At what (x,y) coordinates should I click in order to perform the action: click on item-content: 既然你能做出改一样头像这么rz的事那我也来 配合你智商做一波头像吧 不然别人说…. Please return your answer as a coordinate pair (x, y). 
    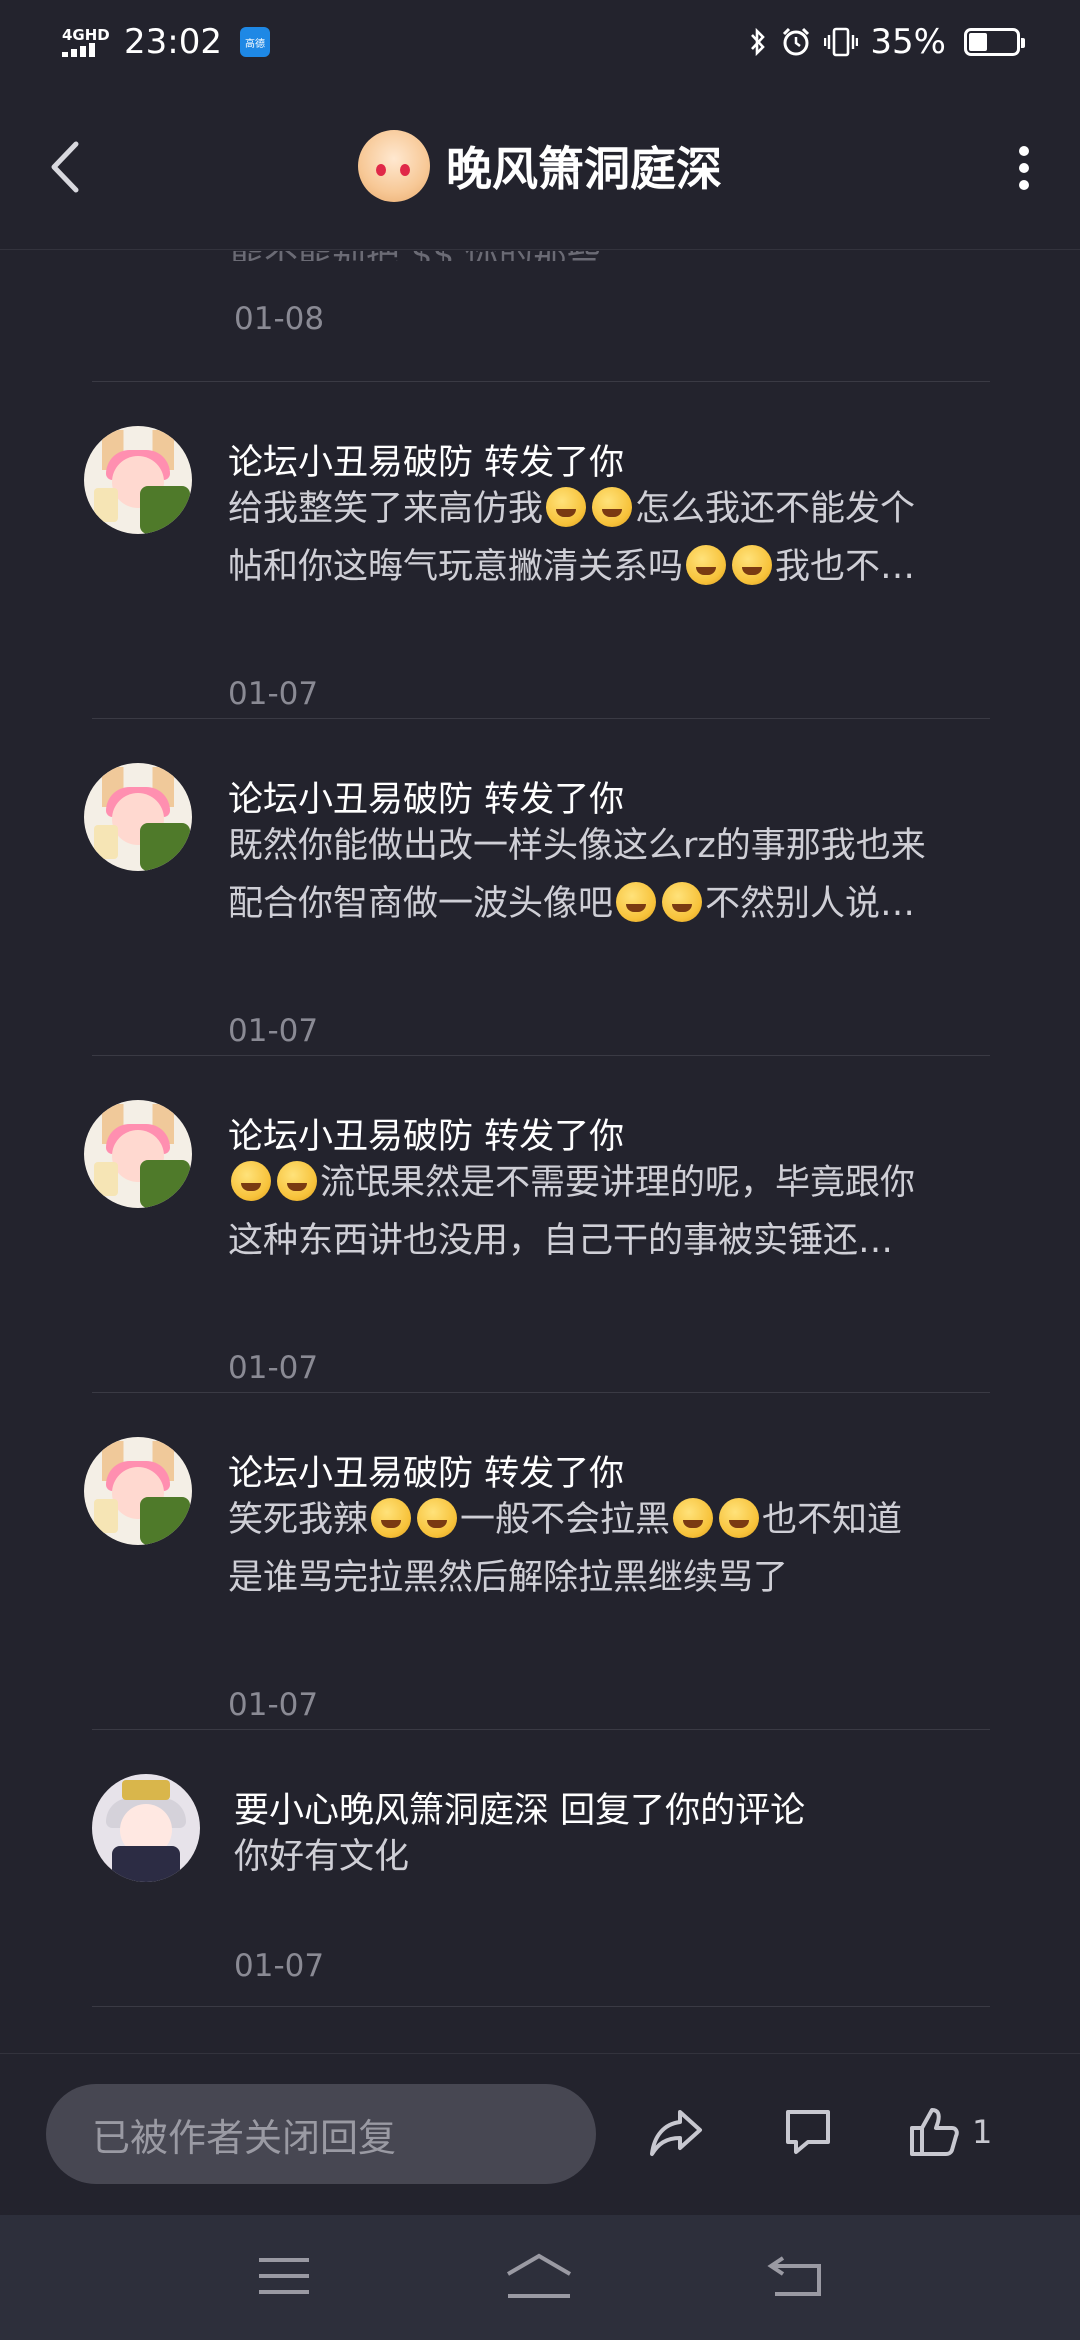
    Looking at the image, I should click on (577, 875).